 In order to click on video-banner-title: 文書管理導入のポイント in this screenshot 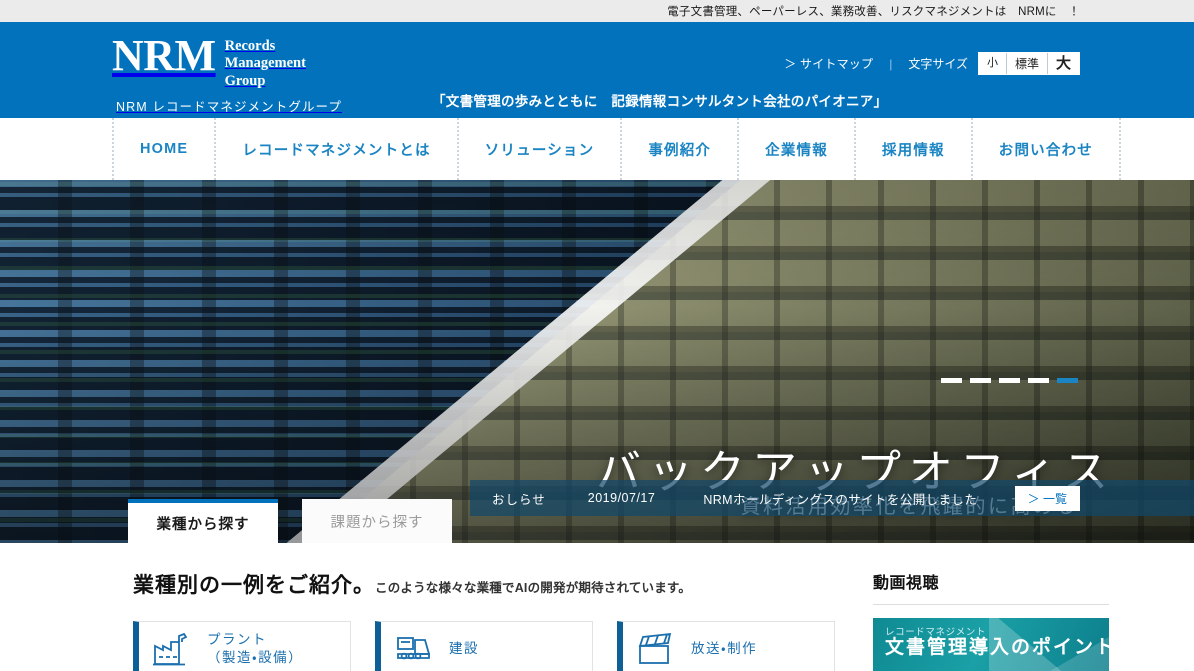, I will do `click(997, 647)`.